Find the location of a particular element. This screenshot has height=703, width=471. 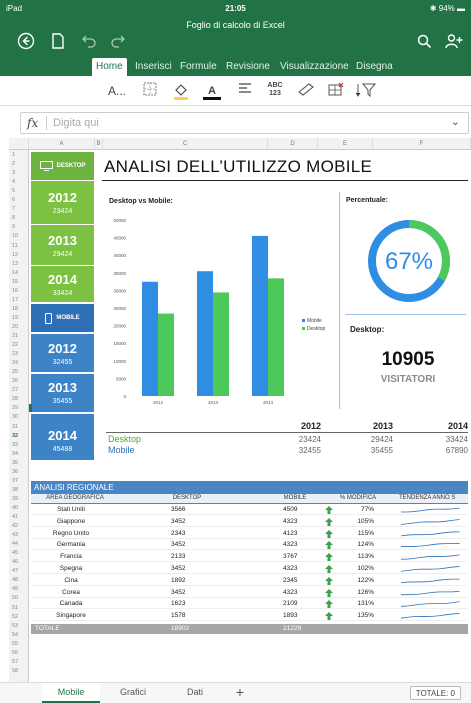

row-header: 10 is located at coordinates (19, 236).